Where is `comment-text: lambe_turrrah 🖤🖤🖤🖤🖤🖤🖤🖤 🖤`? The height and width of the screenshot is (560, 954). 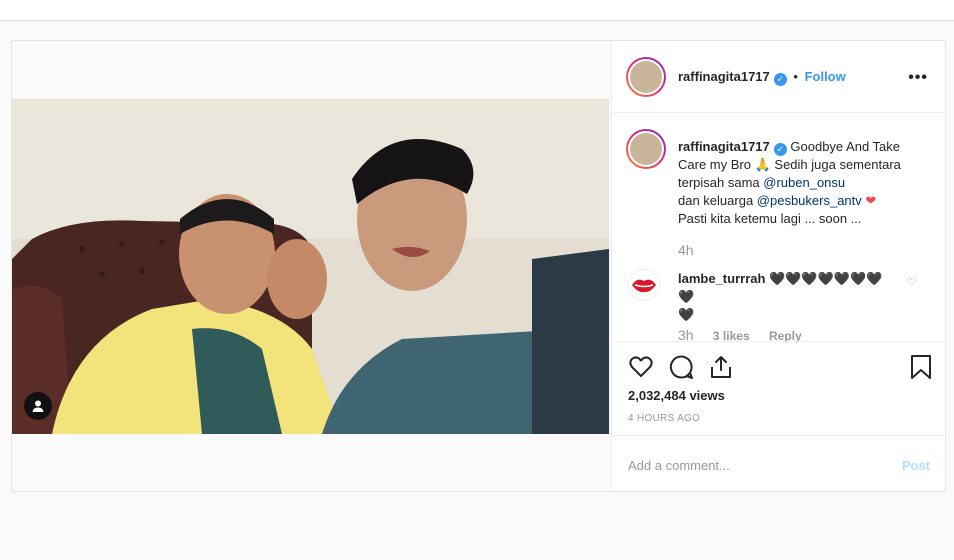 comment-text: lambe_turrrah 🖤🖤🖤🖤🖤🖤🖤🖤 🖤 is located at coordinates (783, 297).